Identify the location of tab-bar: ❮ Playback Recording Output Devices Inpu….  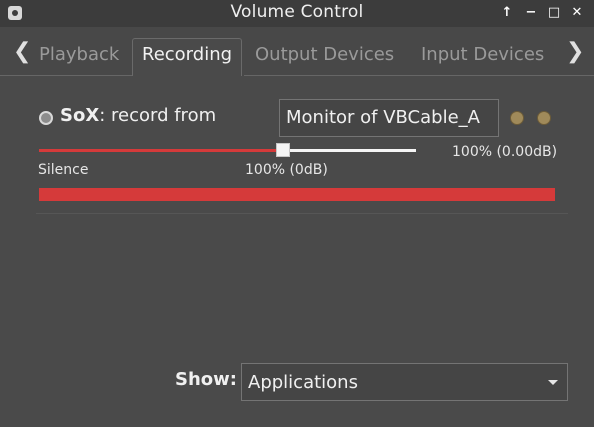
(297, 51).